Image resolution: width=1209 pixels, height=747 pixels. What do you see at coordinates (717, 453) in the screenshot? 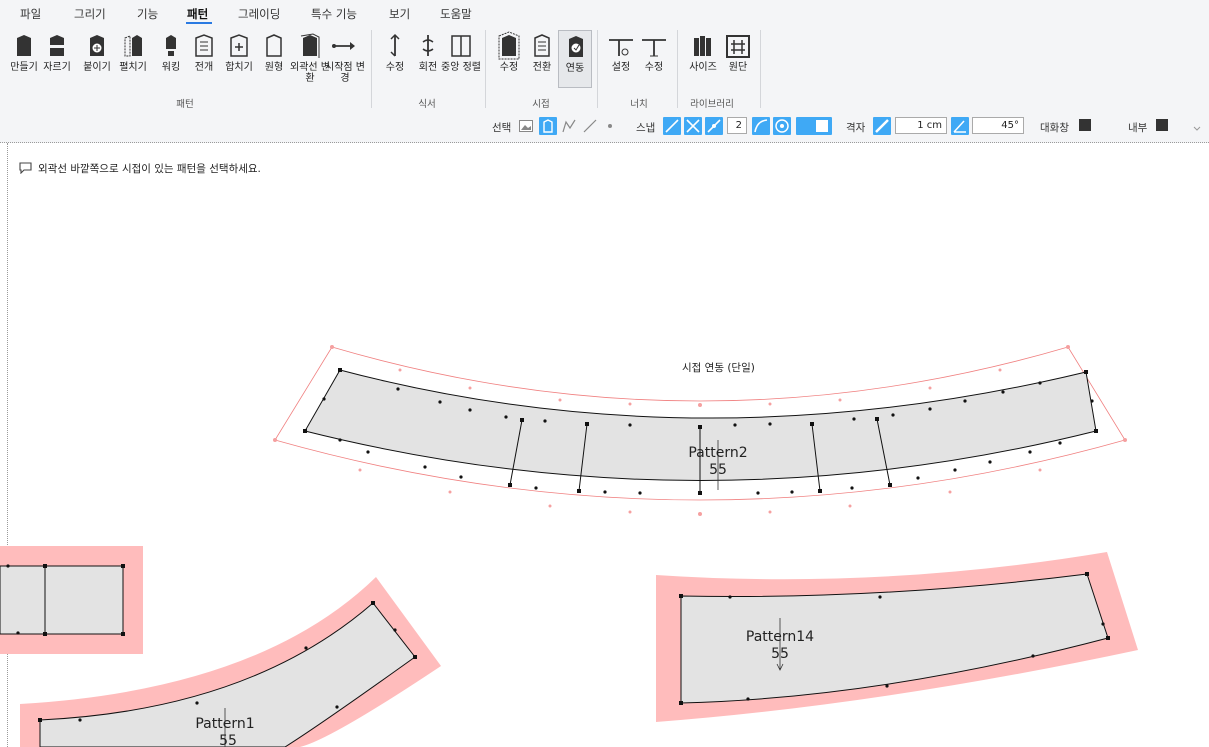
I see `pattern2-name: Pattern2` at bounding box center [717, 453].